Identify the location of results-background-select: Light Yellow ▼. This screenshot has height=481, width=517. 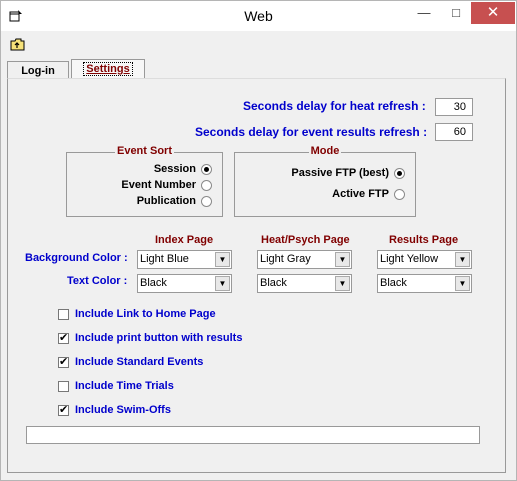
(424, 259).